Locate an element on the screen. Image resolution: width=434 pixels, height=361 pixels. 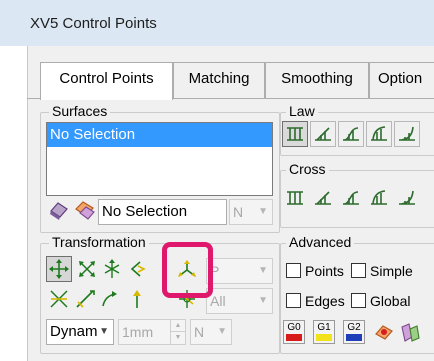
twist-button is located at coordinates (110, 299).